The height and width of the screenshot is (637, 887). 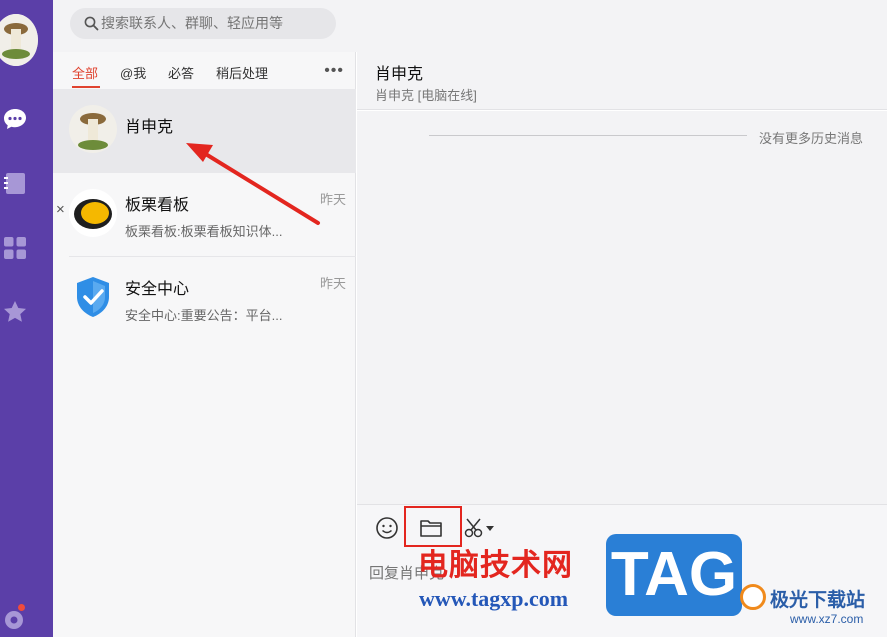 What do you see at coordinates (15, 119) in the screenshot?
I see `chat-icon` at bounding box center [15, 119].